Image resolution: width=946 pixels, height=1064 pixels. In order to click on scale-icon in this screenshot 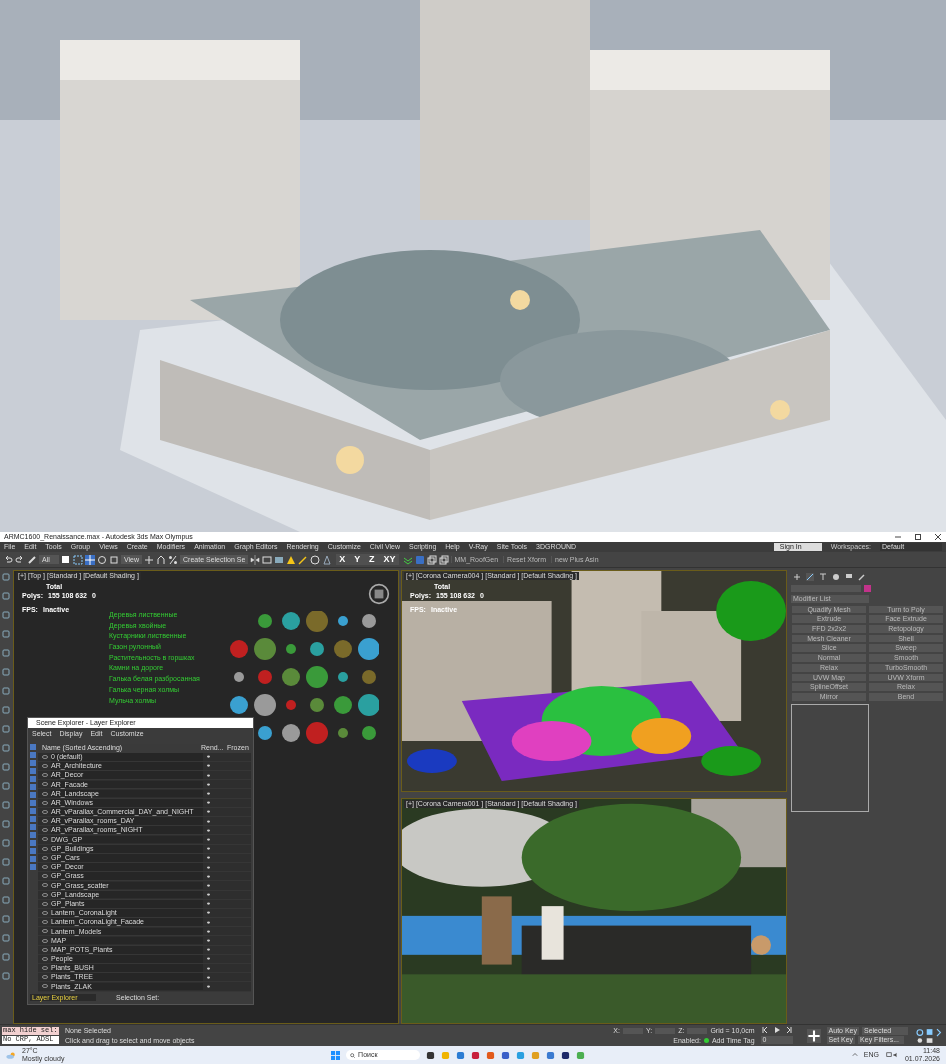, I will do `click(114, 559)`.